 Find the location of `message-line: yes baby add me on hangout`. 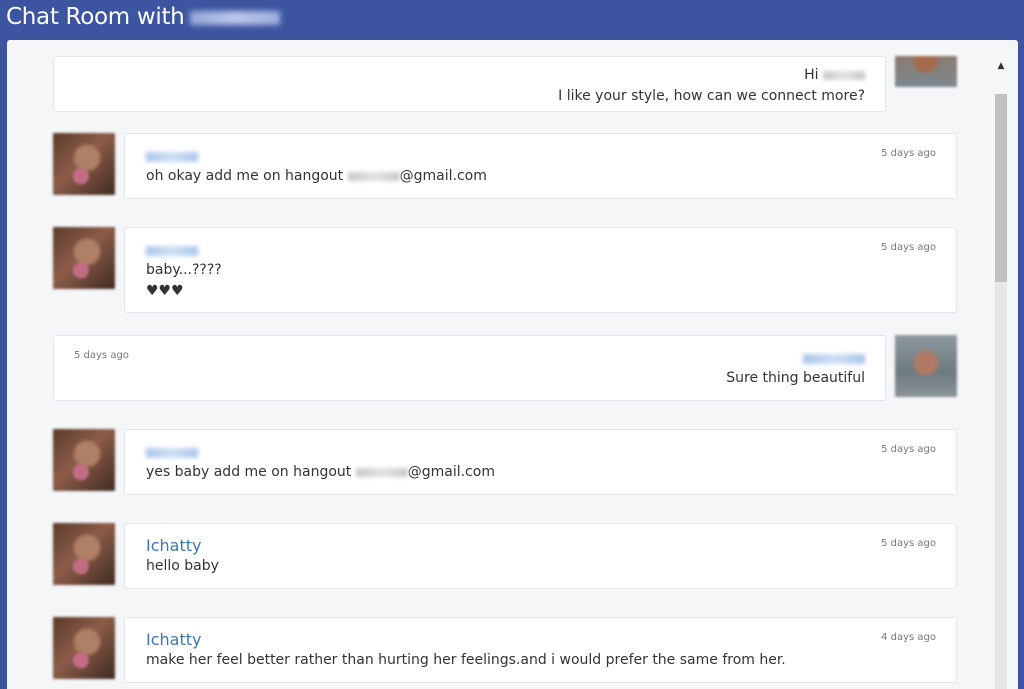

message-line: yes baby add me on hangout is located at coordinates (249, 472).